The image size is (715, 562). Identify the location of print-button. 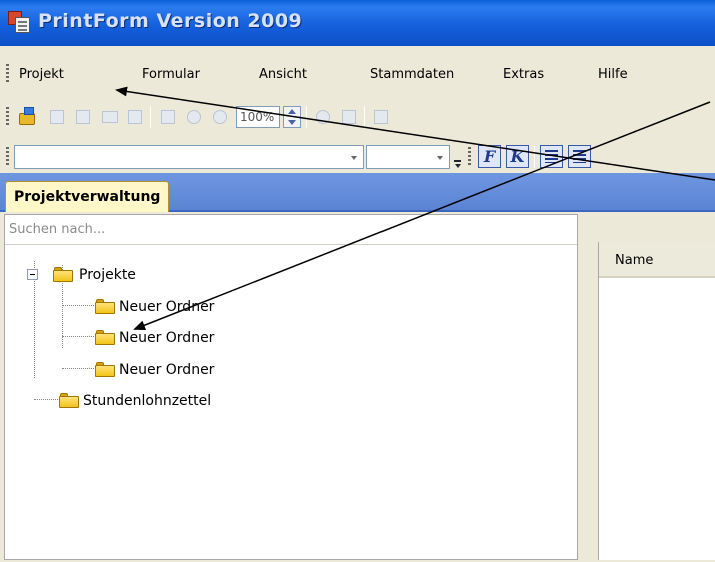
(109, 117).